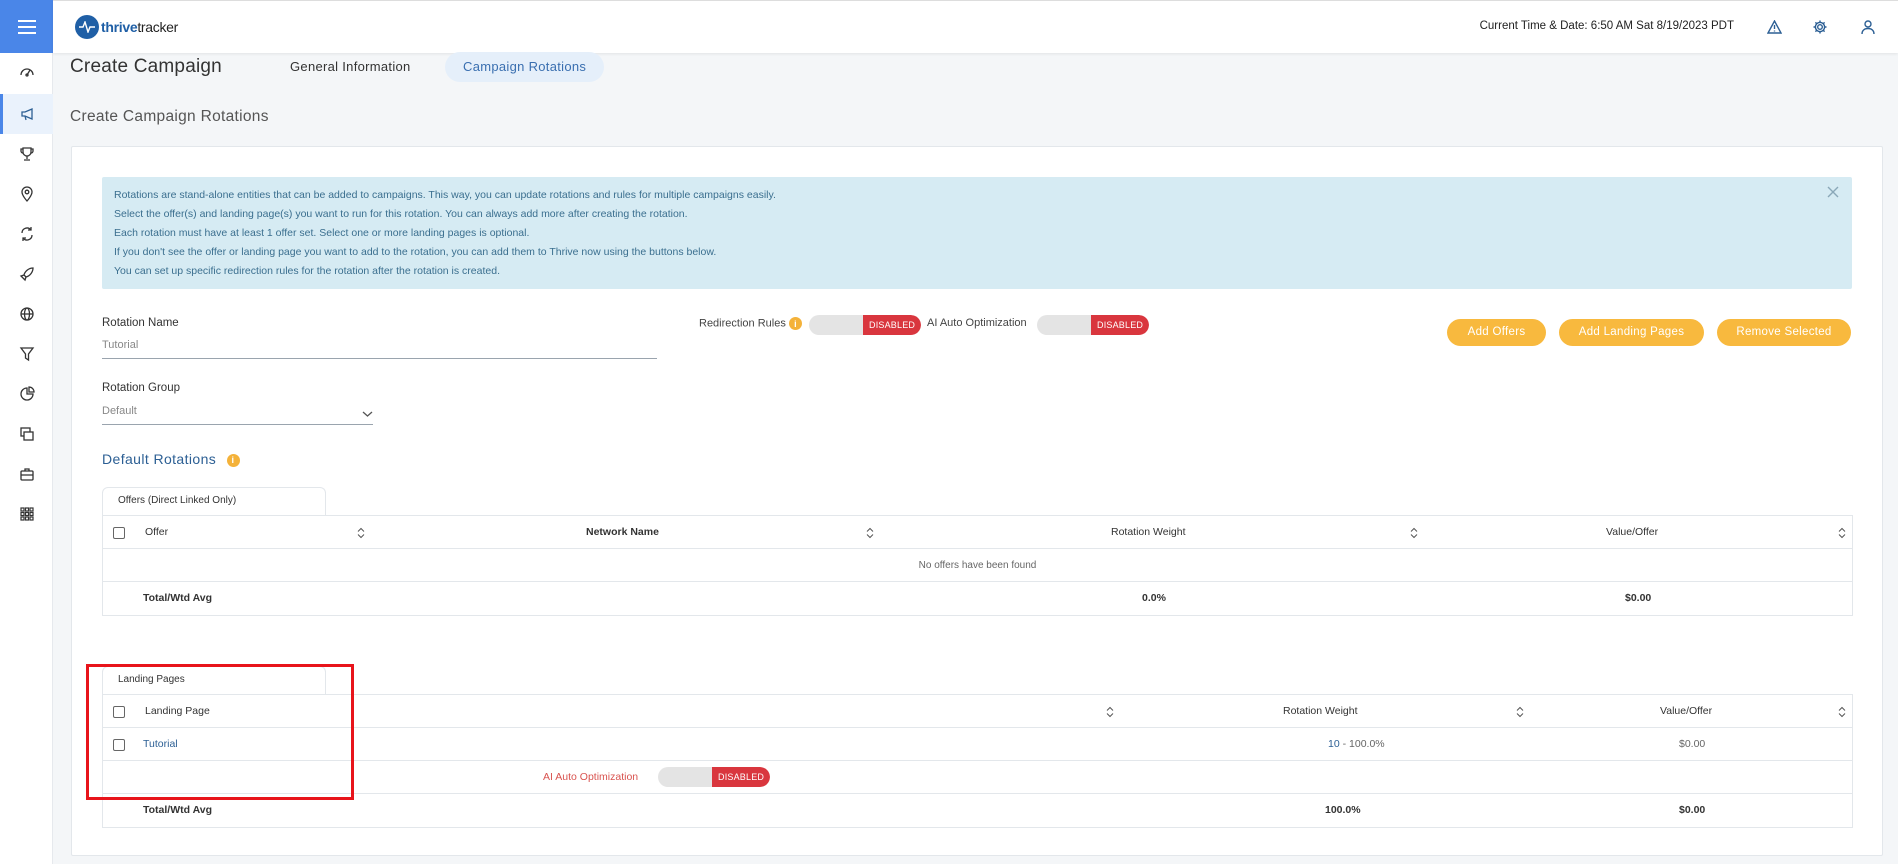 The image size is (1898, 864). I want to click on table-empty-row: No offers have been found, so click(977, 565).